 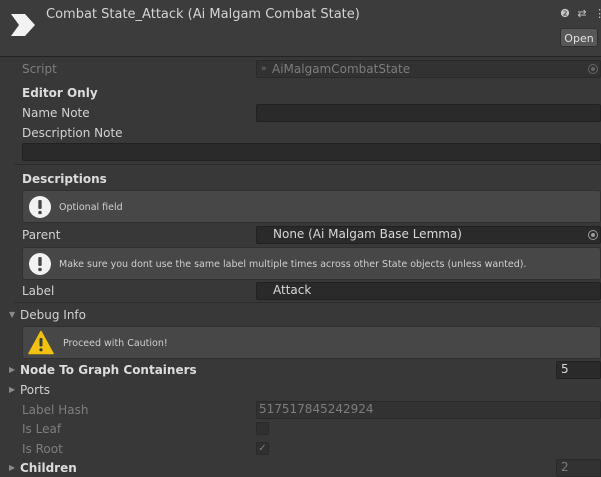 I want to click on is-root-checkbox: ✓, so click(x=262, y=448).